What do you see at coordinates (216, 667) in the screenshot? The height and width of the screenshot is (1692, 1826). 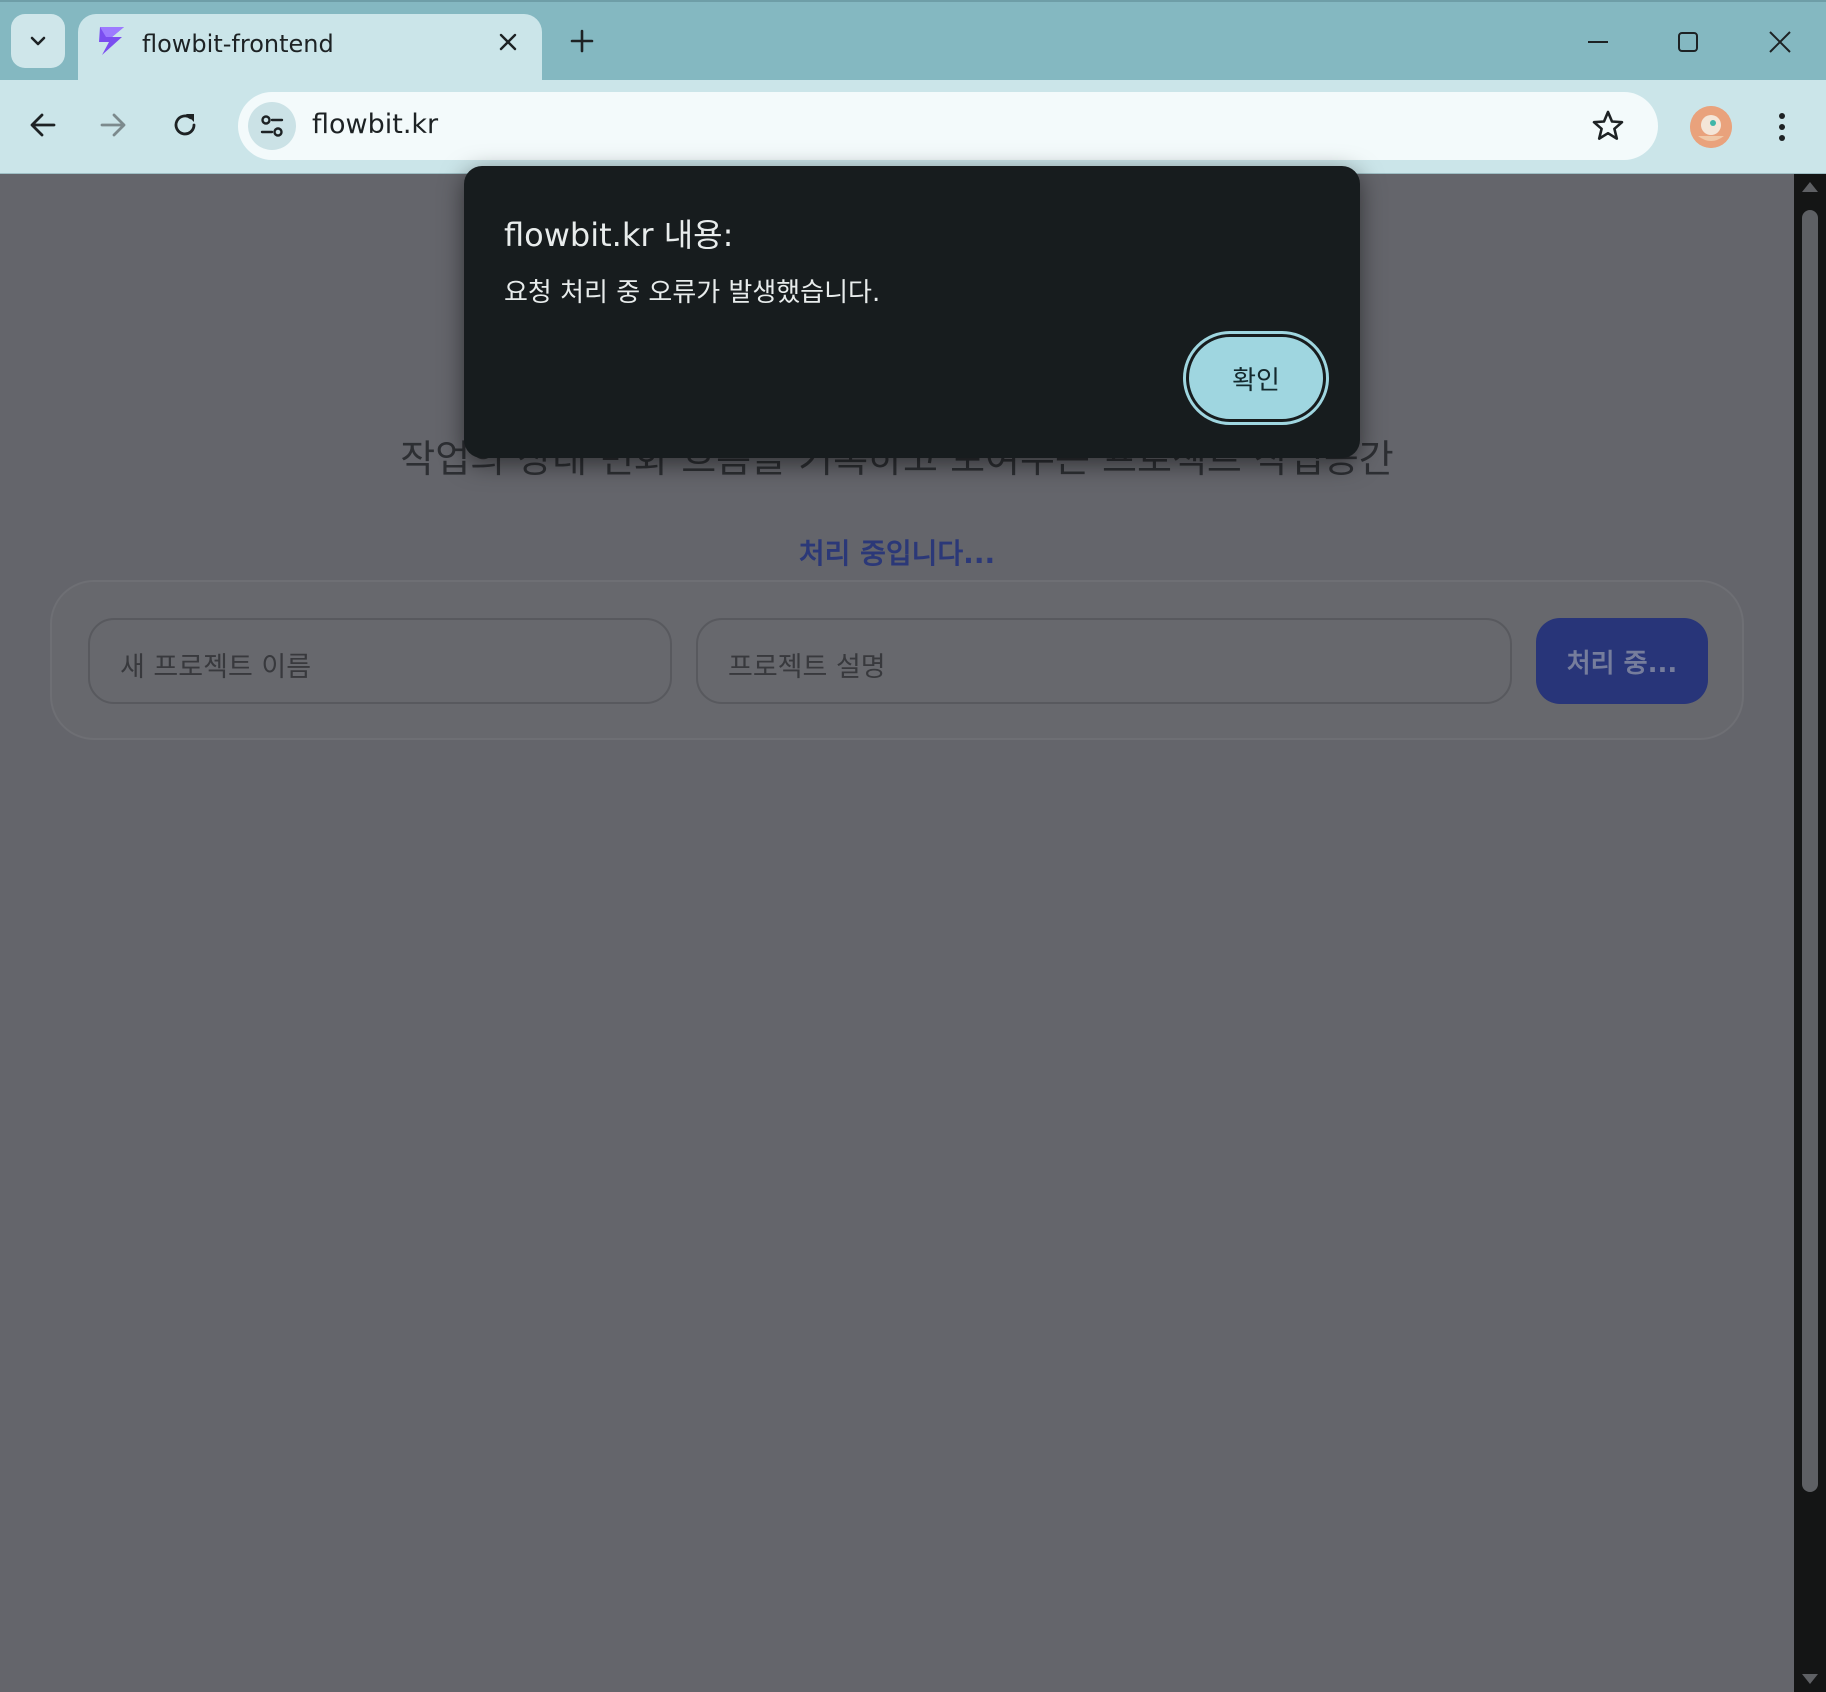 I see `project-name-placeholder: 새 프로젝트 이름` at bounding box center [216, 667].